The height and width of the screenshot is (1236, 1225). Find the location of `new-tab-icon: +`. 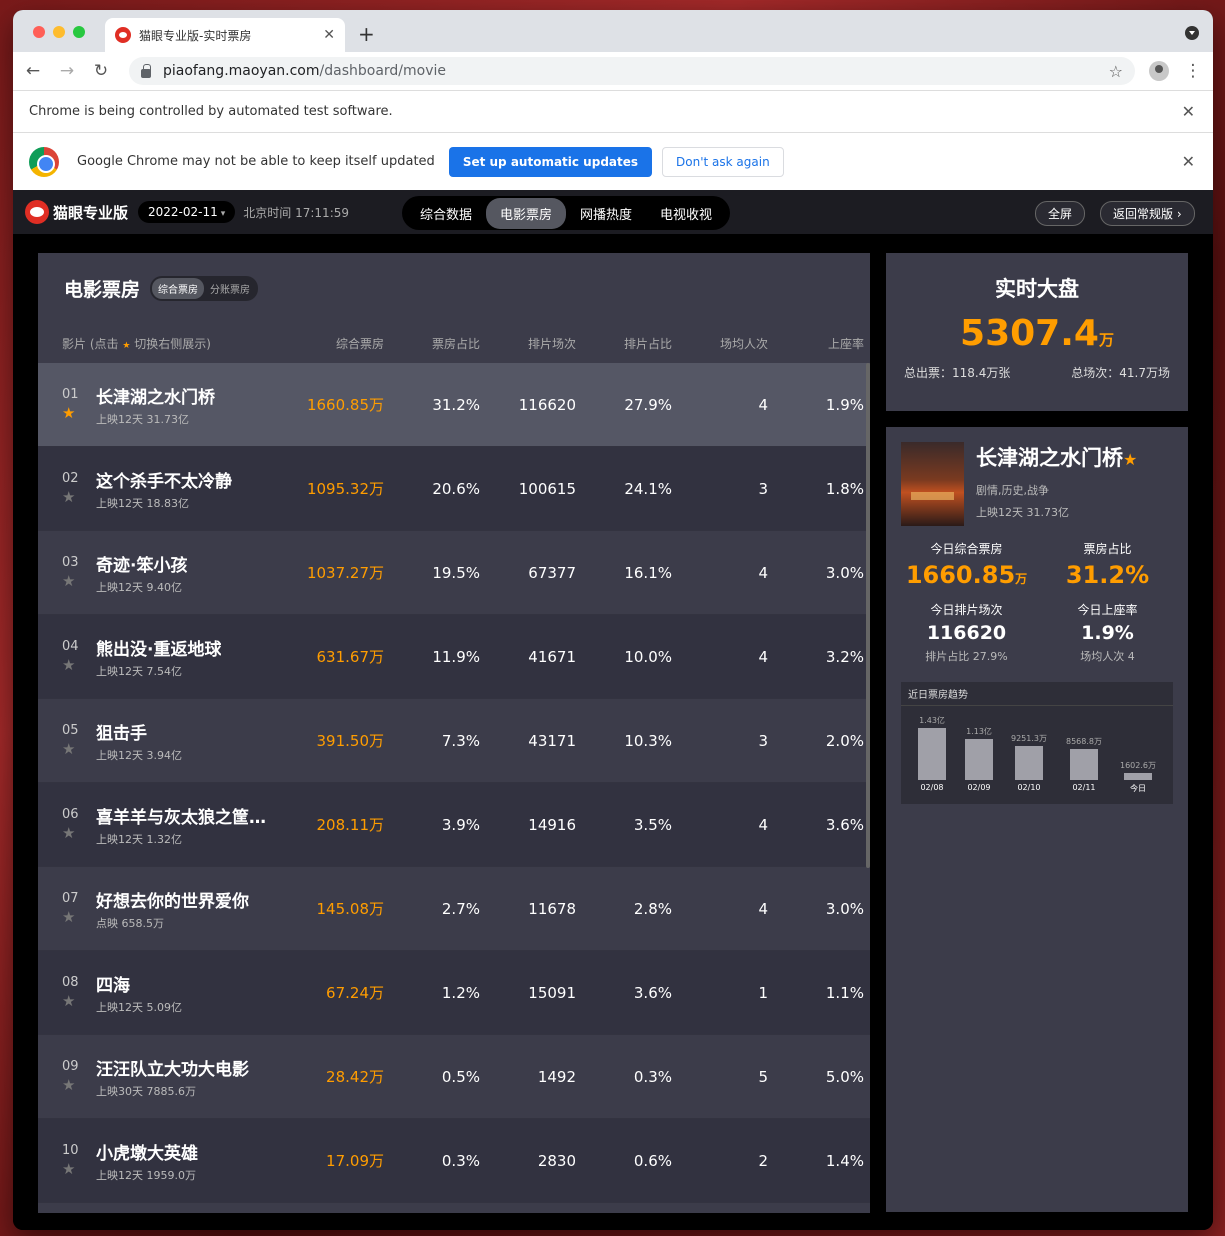

new-tab-icon: + is located at coordinates (366, 34).